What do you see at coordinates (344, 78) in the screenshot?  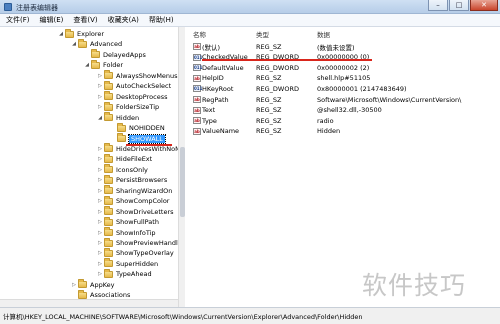 I see `value-row: ab HelpID REG_SZ shell.hlp#51105` at bounding box center [344, 78].